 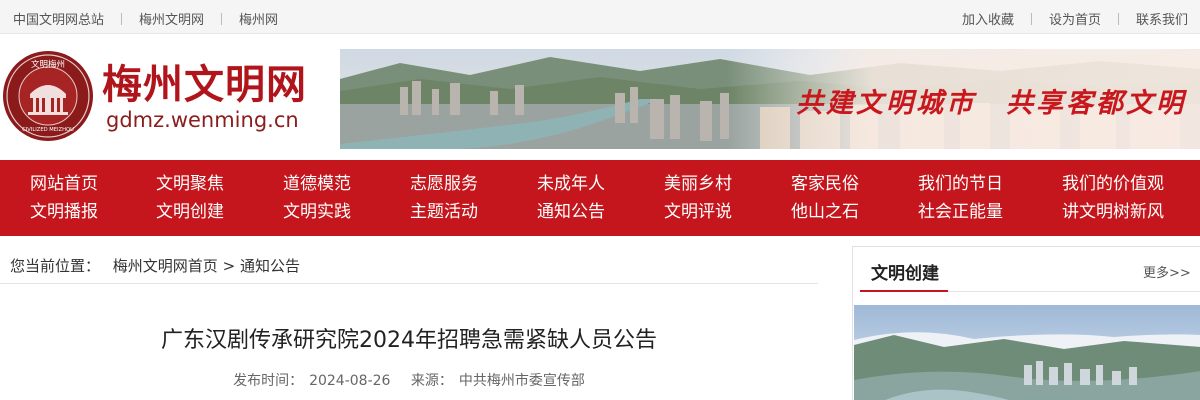 I want to click on sidebar-feature-image, so click(x=1027, y=352).